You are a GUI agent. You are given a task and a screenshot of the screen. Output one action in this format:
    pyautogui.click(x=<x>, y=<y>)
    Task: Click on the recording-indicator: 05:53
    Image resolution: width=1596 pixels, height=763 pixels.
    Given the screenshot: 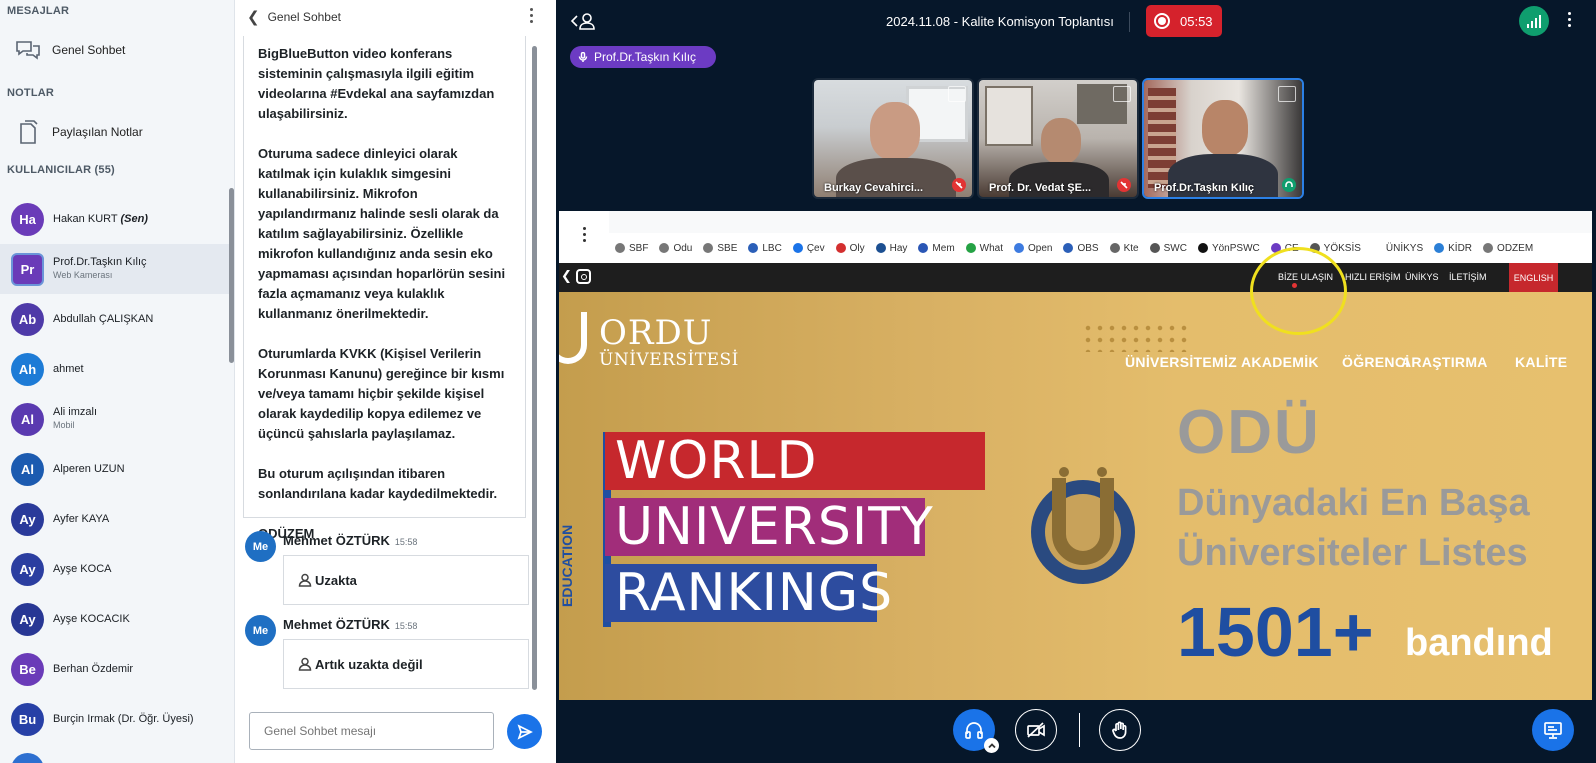 What is the action you would take?
    pyautogui.click(x=1184, y=21)
    